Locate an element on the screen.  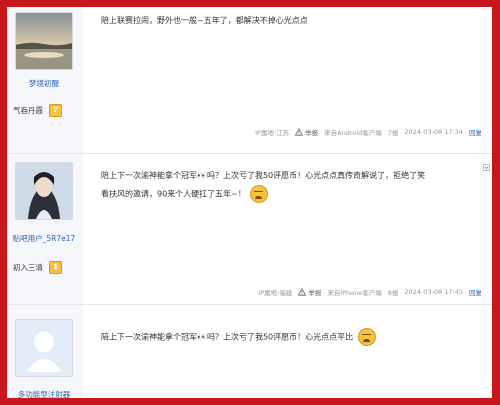
username: 多功能型注射器 is located at coordinates (44, 393).